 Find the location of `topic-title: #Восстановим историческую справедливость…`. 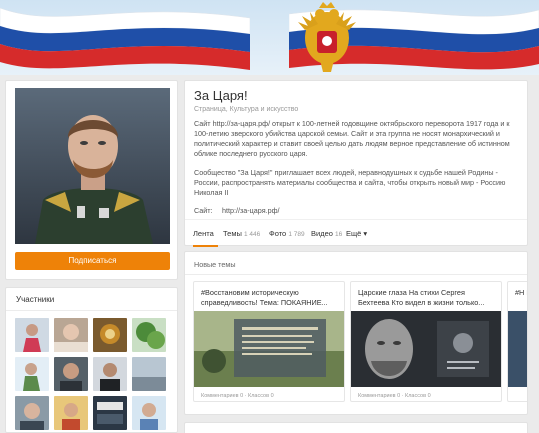

topic-title: #Восстановим историческую справедливость… is located at coordinates (271, 298).